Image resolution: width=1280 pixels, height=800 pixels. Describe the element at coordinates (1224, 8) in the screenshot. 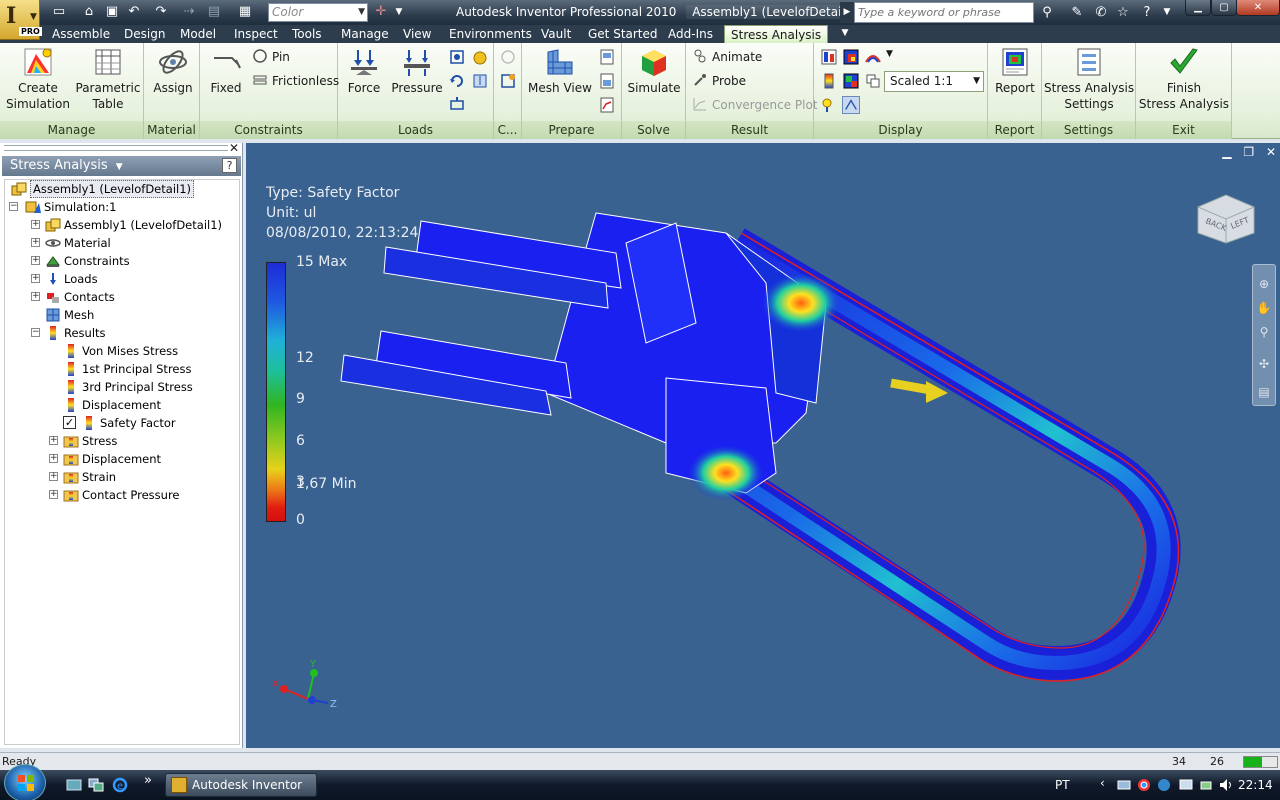

I see `maximize-button: ▢` at that location.